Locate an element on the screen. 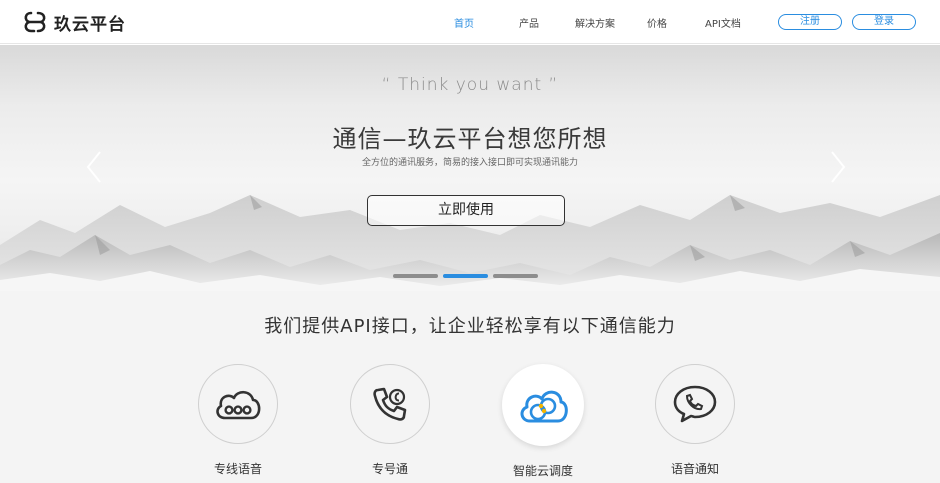 The height and width of the screenshot is (483, 940). service-item-voice-notification: 语音通知 is located at coordinates (695, 420).